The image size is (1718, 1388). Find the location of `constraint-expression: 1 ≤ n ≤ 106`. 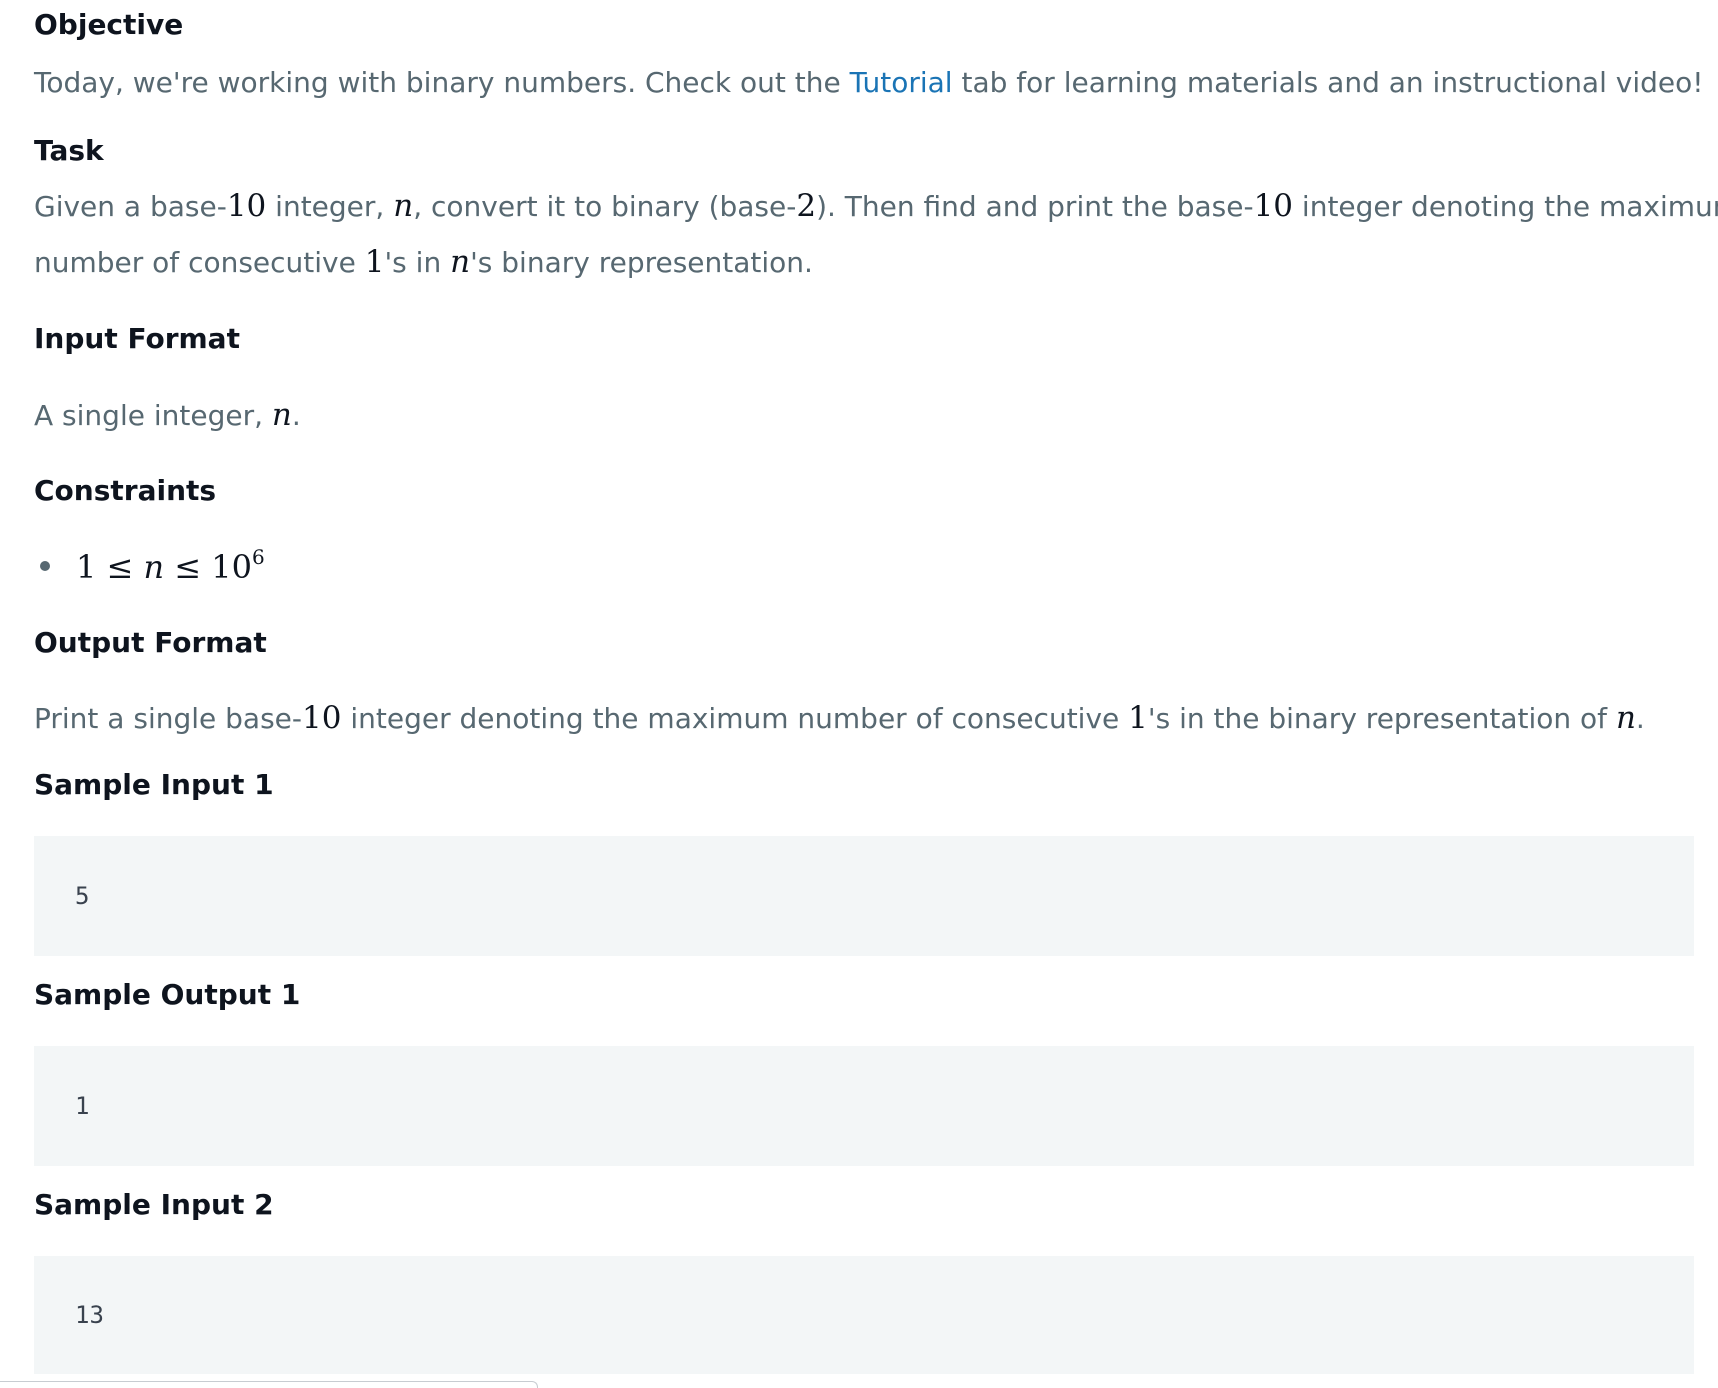

constraint-expression: 1 ≤ n ≤ 106 is located at coordinates (170, 565).